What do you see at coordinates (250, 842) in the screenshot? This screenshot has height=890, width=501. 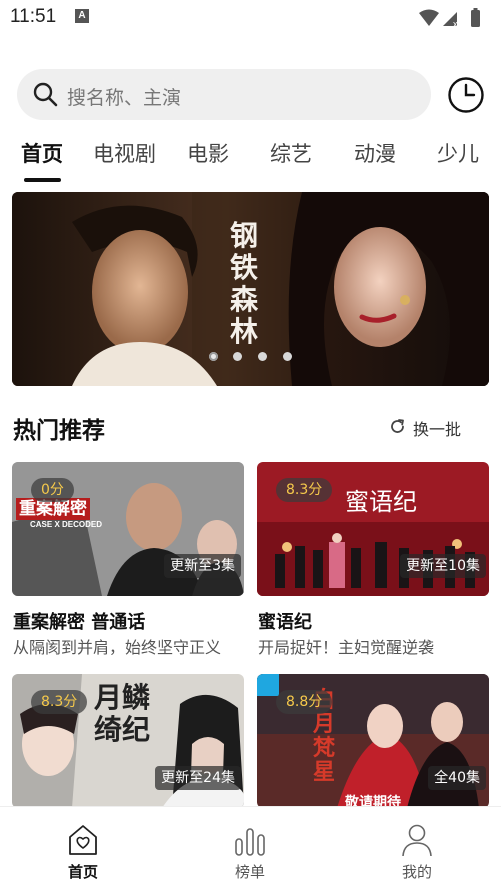 I see `chart-bars-icon` at bounding box center [250, 842].